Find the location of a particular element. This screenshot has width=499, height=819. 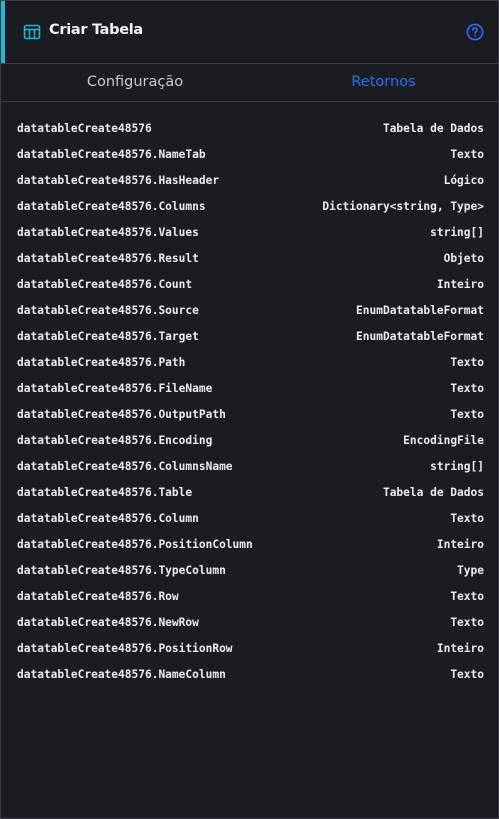

return-name: datatableCreate48576.Table is located at coordinates (105, 492).